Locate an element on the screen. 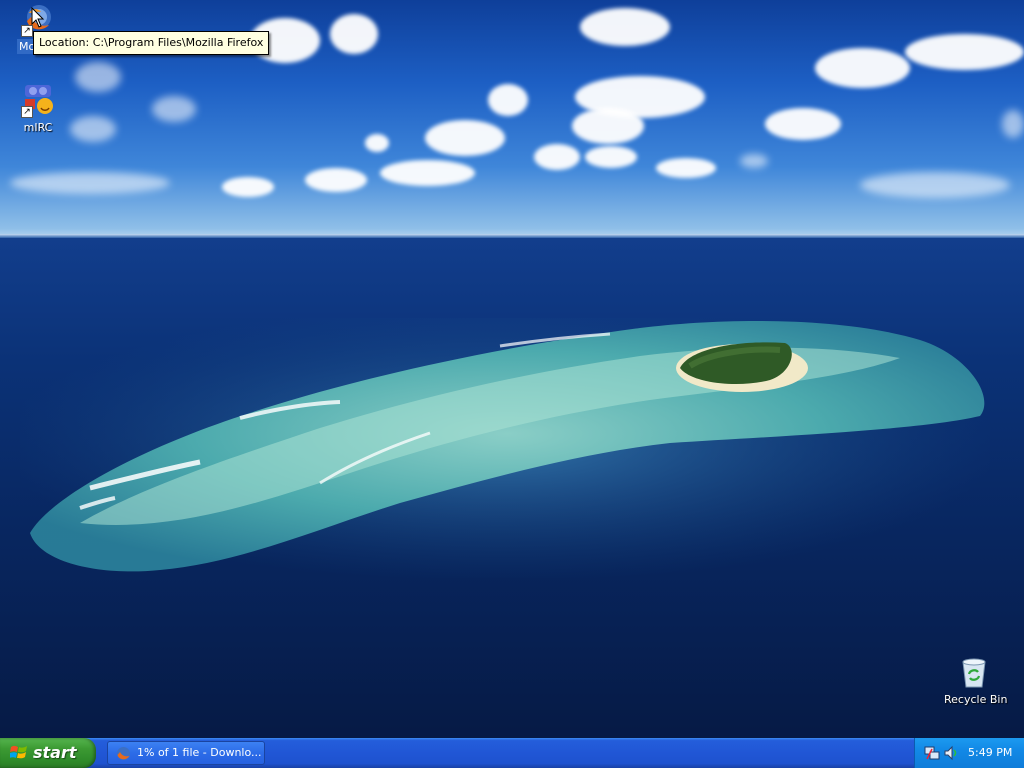  wallpaper-horizon is located at coordinates (512, 236).